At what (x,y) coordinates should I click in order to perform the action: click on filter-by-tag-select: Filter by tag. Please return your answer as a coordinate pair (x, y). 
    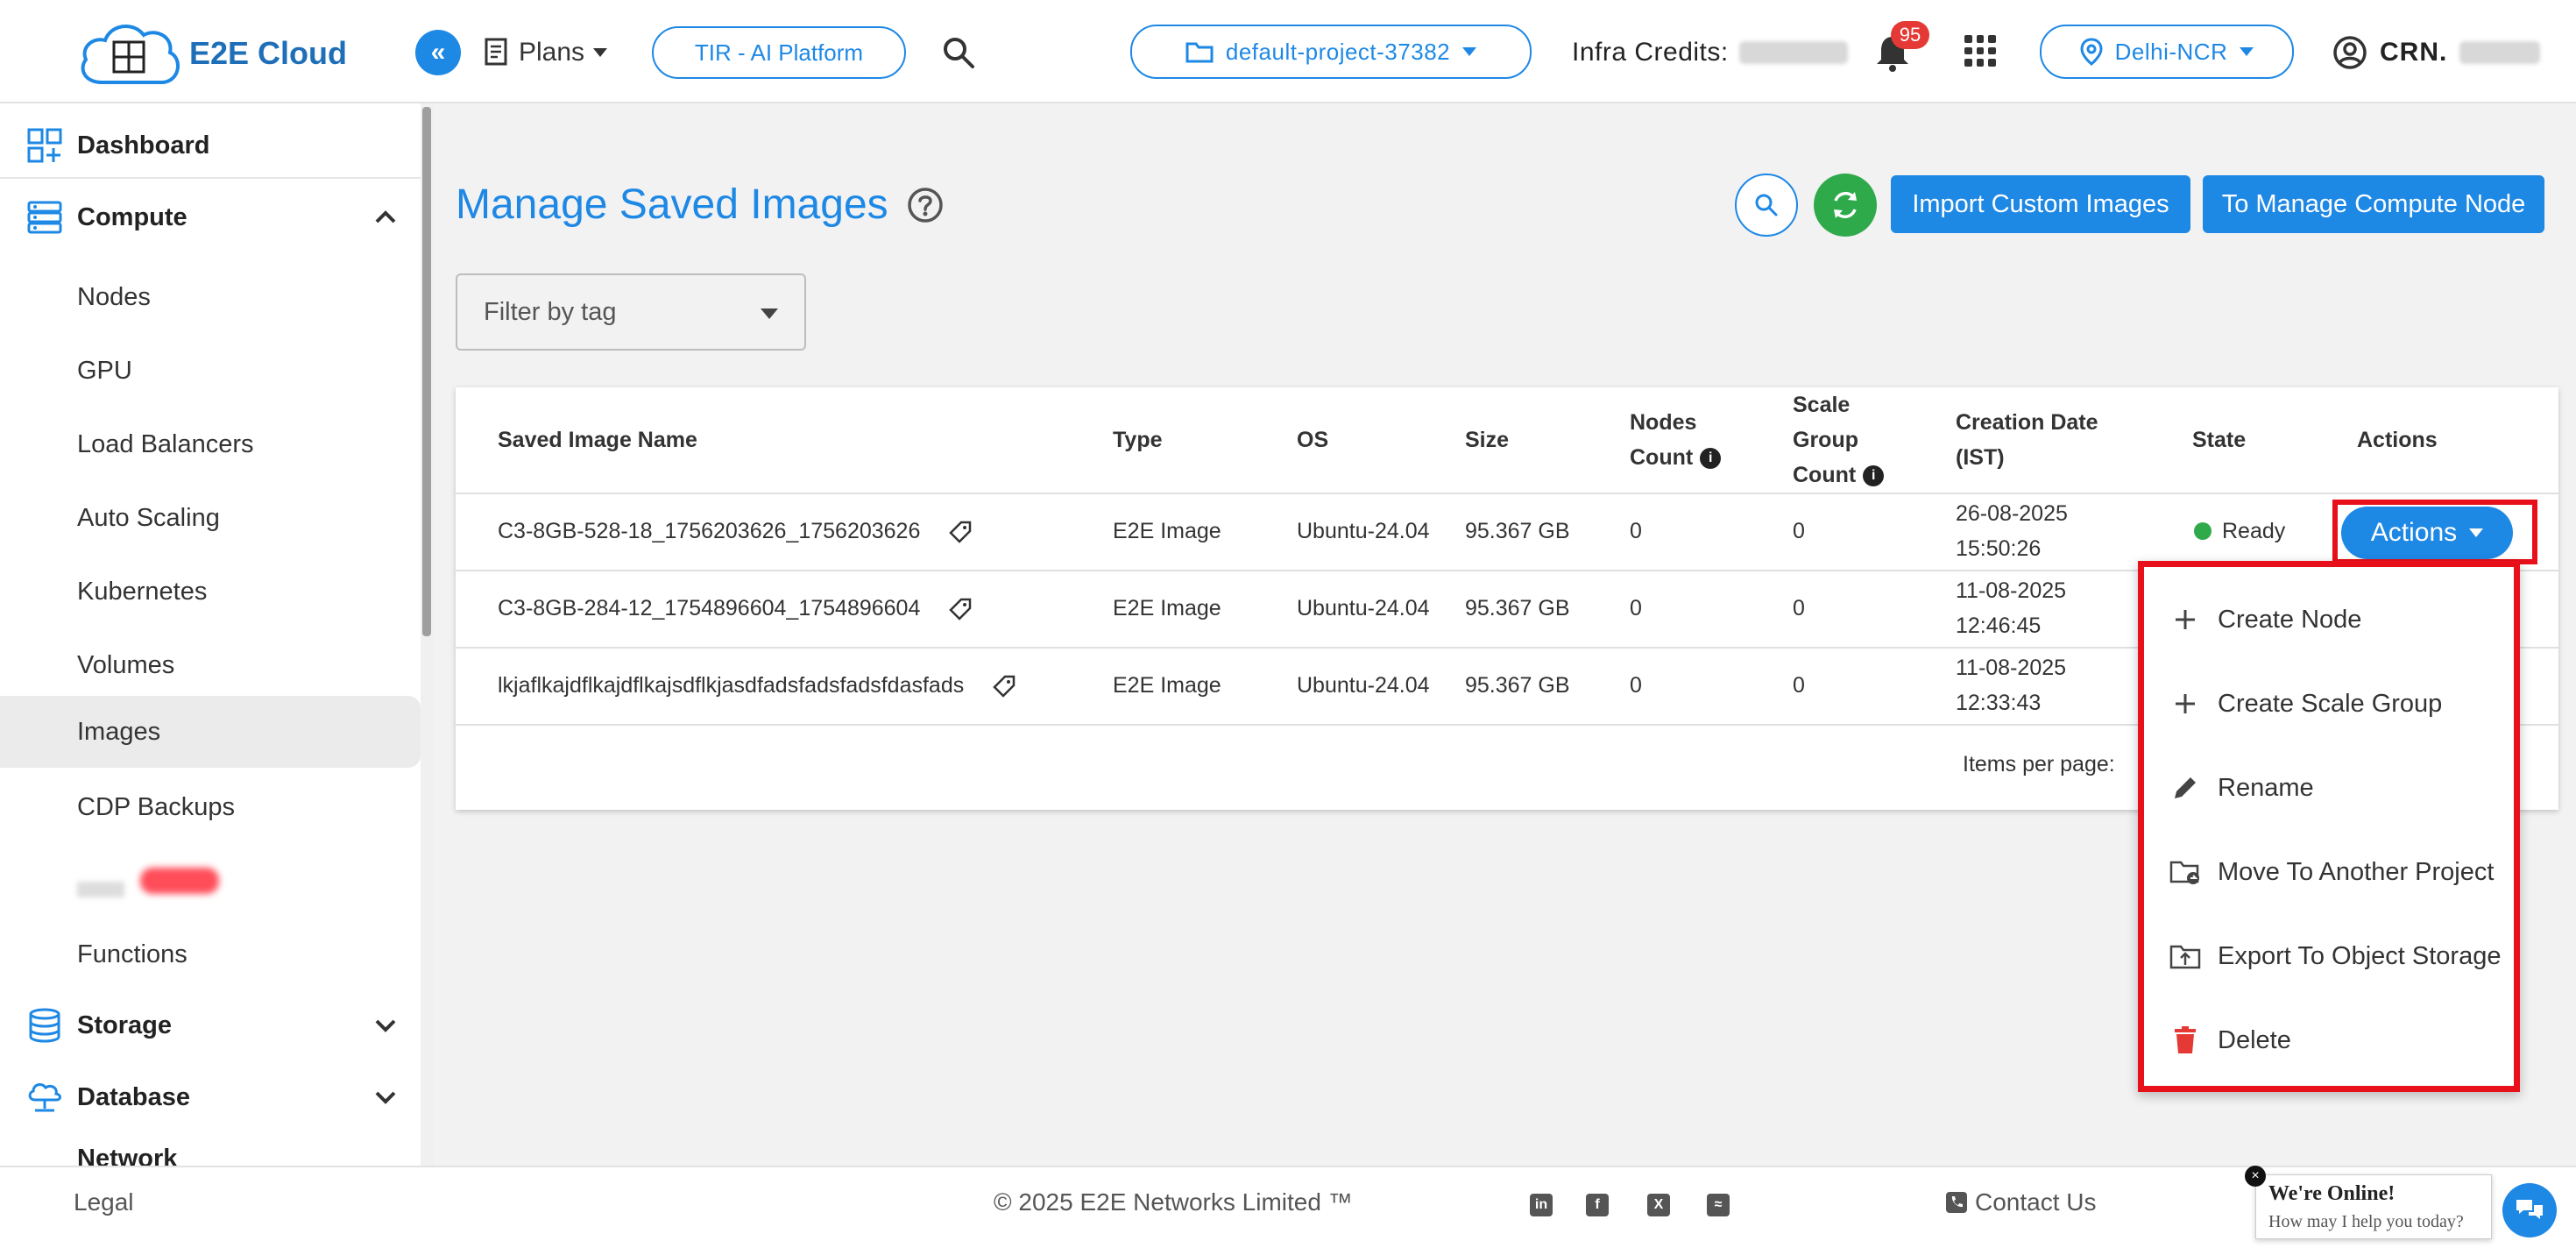
    Looking at the image, I should click on (631, 312).